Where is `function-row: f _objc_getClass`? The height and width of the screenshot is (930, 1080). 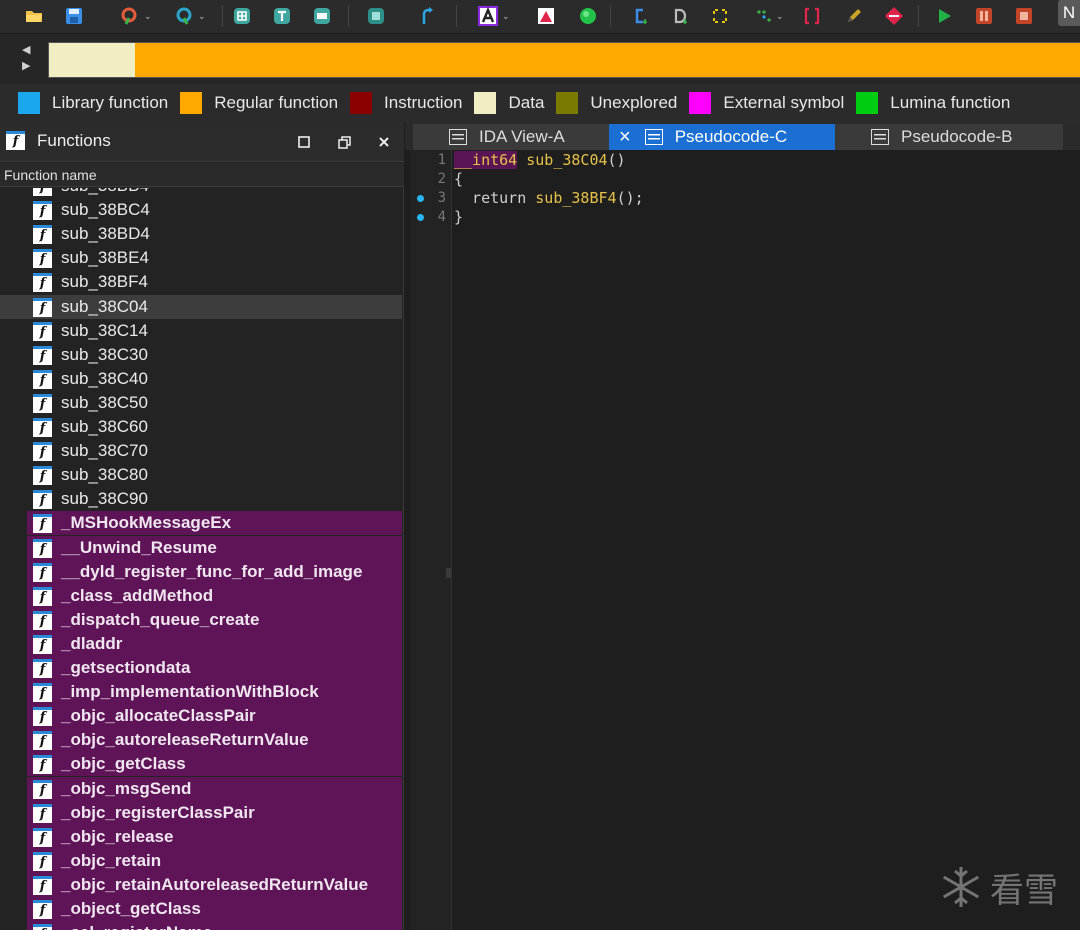
function-row: f _objc_getClass is located at coordinates (214, 764).